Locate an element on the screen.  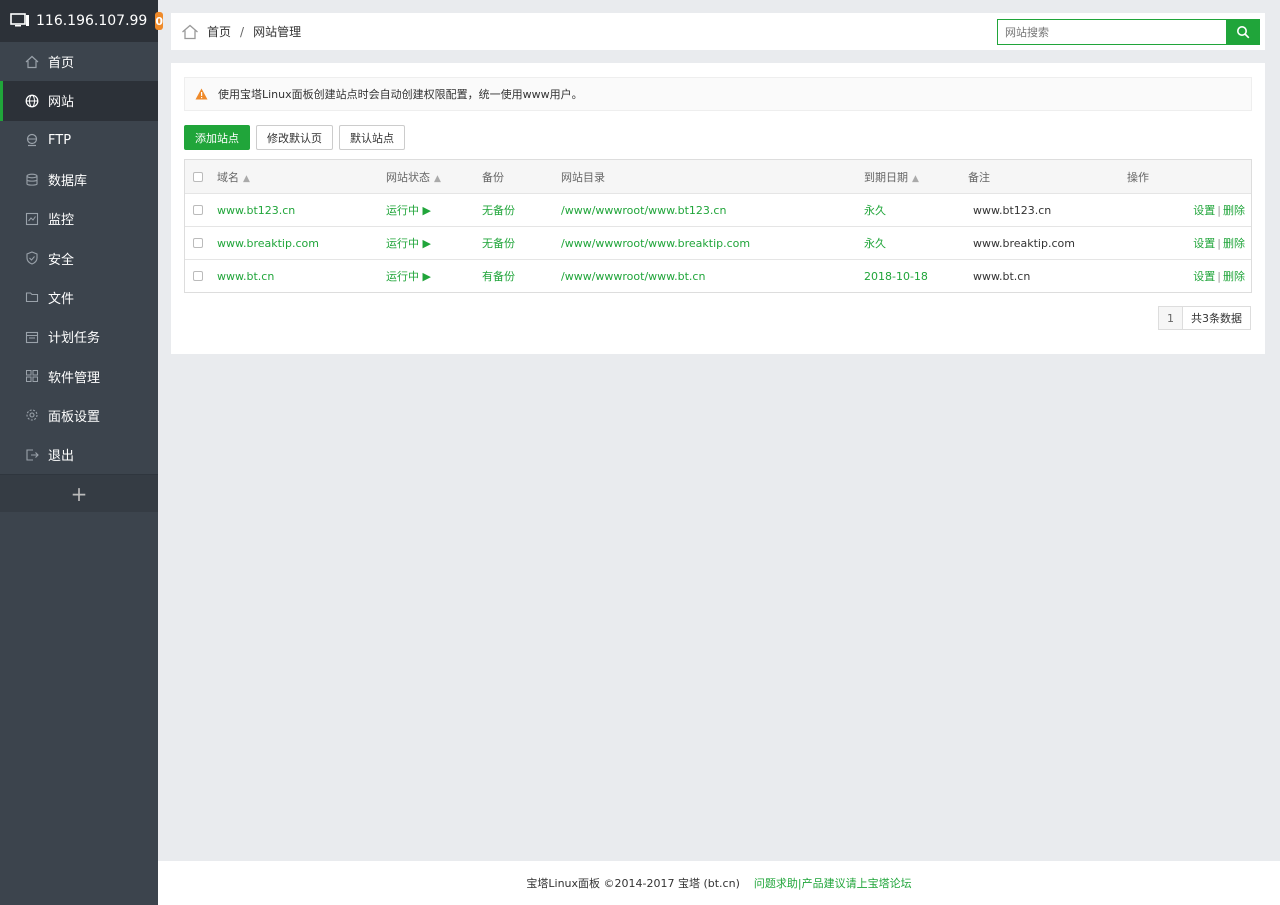
pagination: 1 共3条数据 is located at coordinates (1204, 318).